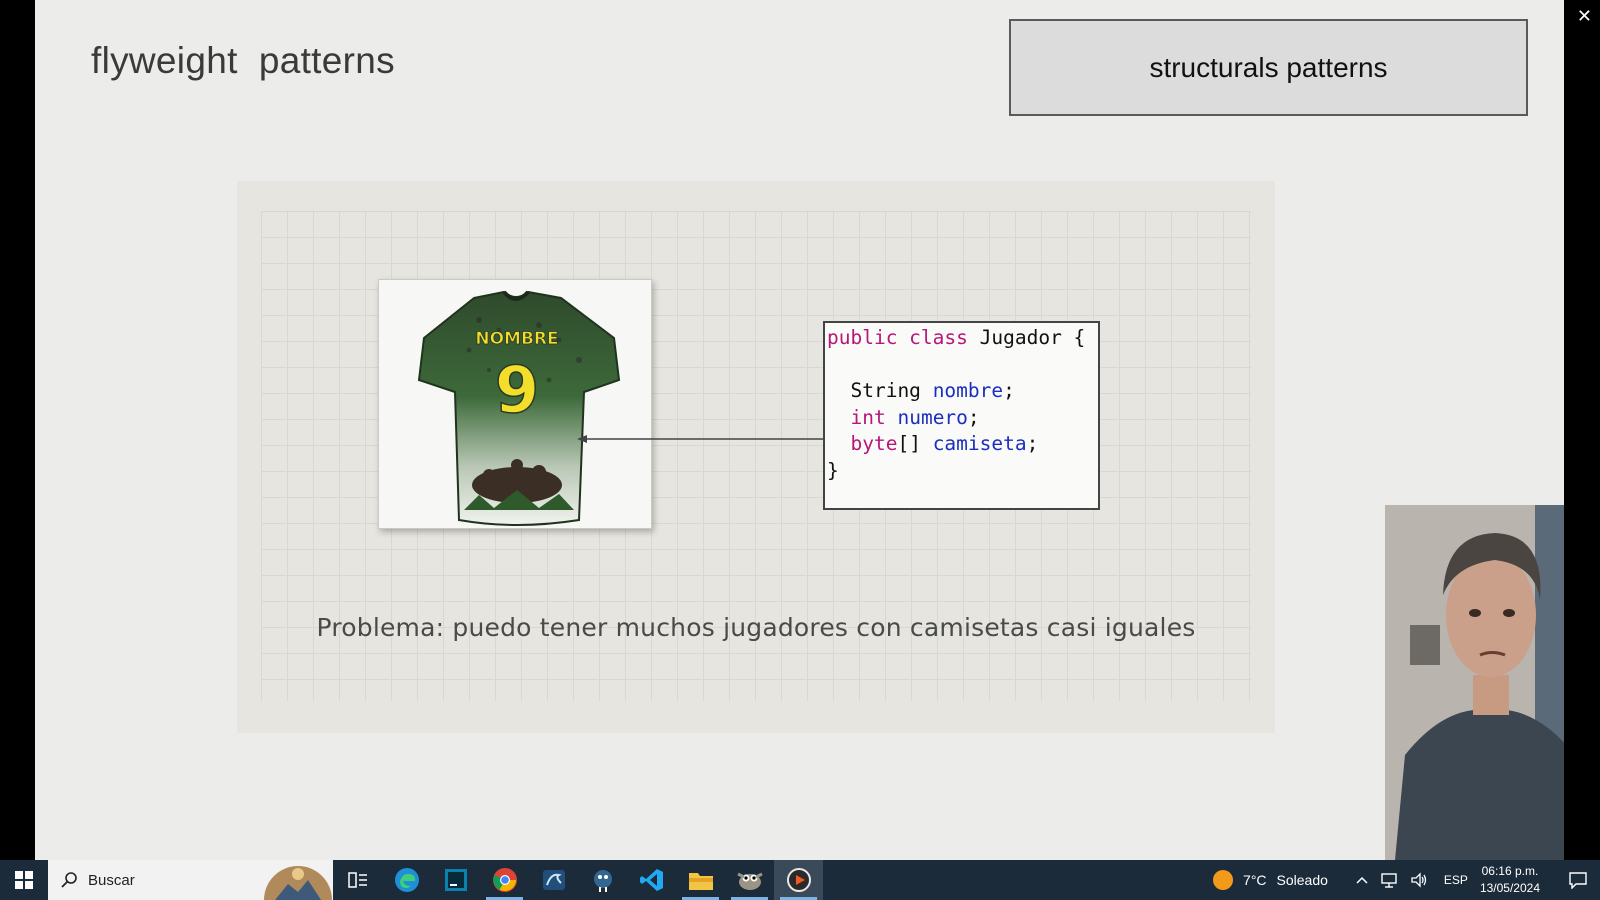  Describe the element at coordinates (979, 443) in the screenshot. I see `code-field: camiseta` at that location.